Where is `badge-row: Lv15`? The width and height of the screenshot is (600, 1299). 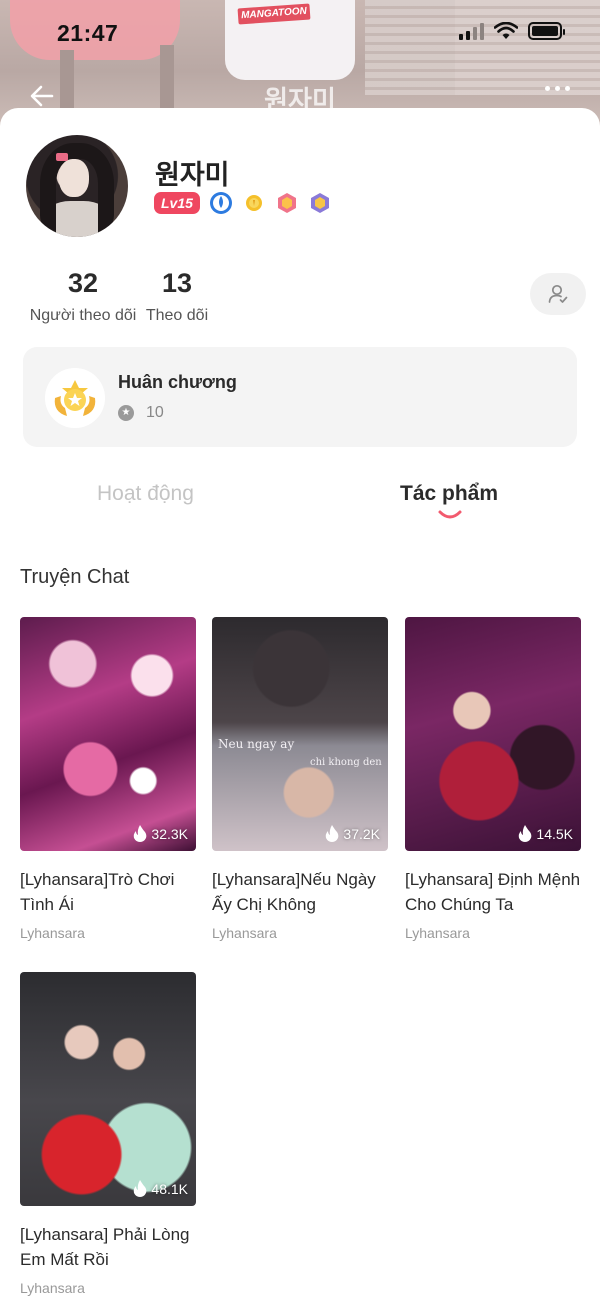
badge-row: Lv15 is located at coordinates (243, 203).